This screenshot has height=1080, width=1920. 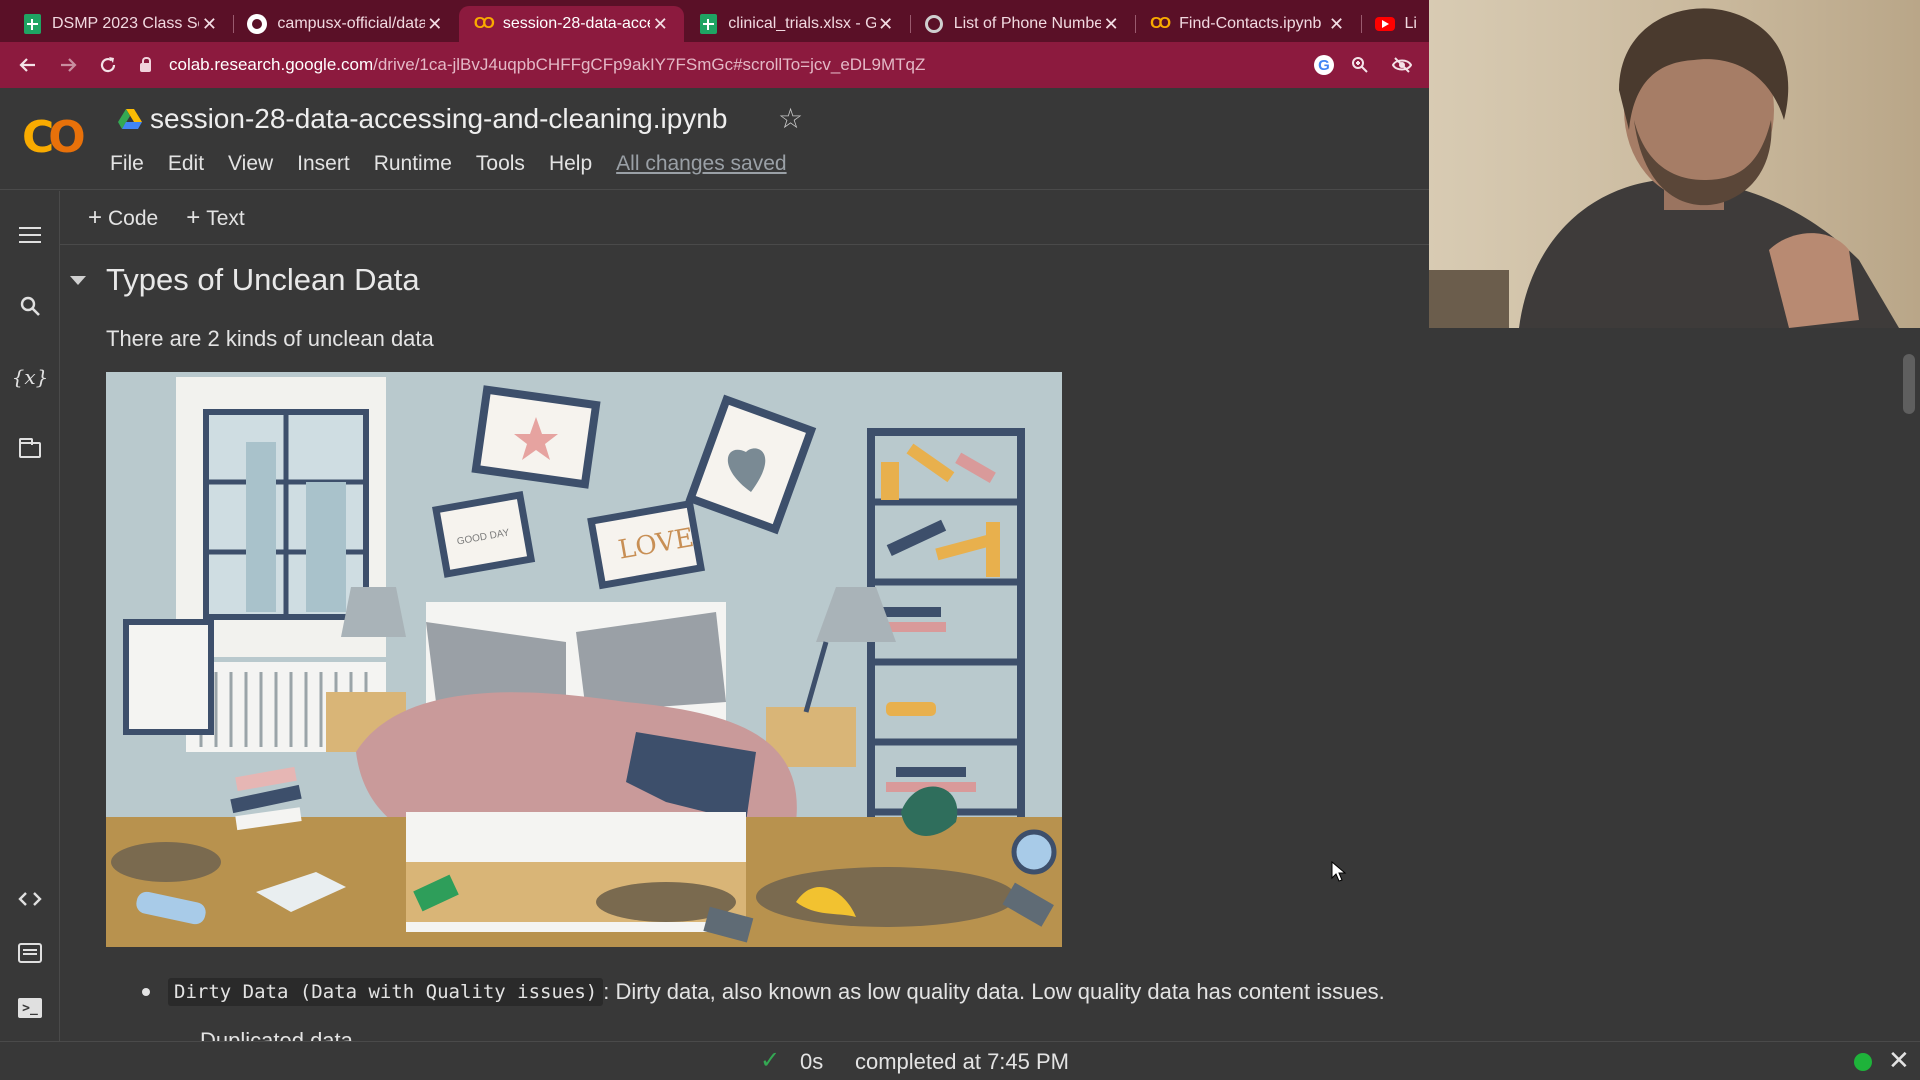 What do you see at coordinates (108, 65) in the screenshot?
I see `reload-icon` at bounding box center [108, 65].